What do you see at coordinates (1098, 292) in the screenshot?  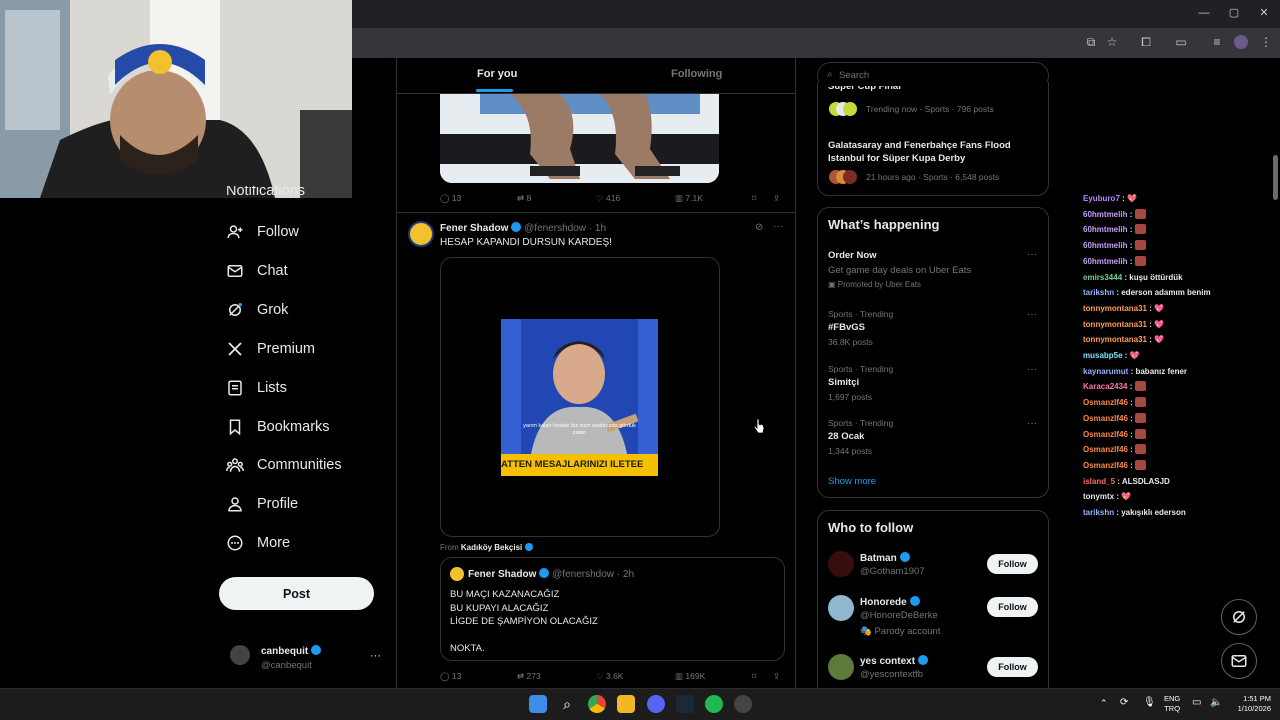 I see `chat-username: tarikshn` at bounding box center [1098, 292].